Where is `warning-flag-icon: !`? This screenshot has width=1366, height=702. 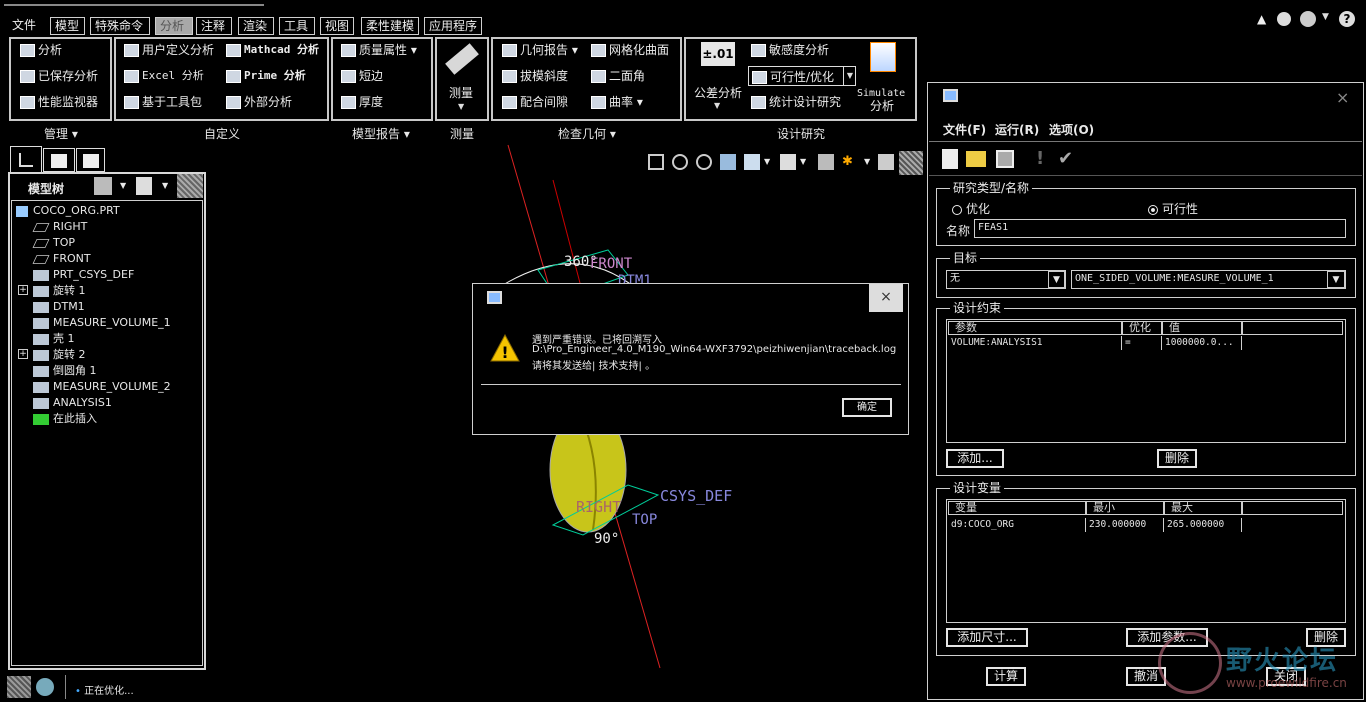
warning-flag-icon: ! is located at coordinates (1040, 158).